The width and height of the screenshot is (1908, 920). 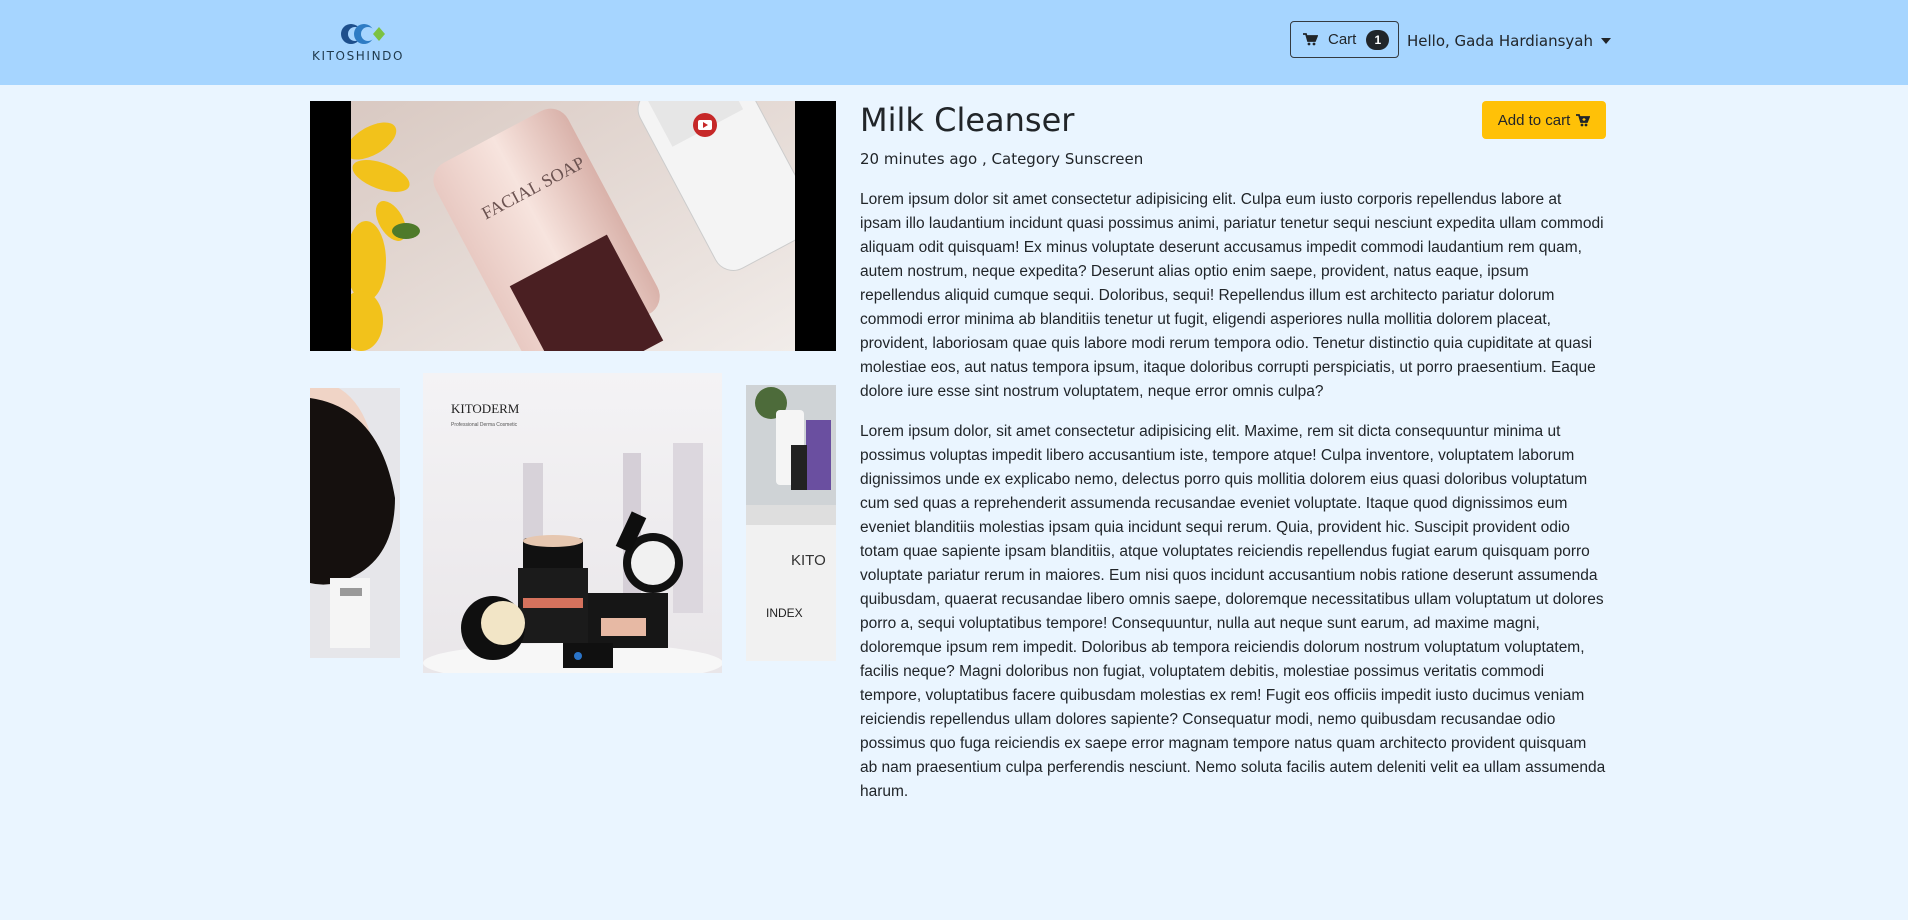 I want to click on brand-logo: KITOSHINDO, so click(x=362, y=43).